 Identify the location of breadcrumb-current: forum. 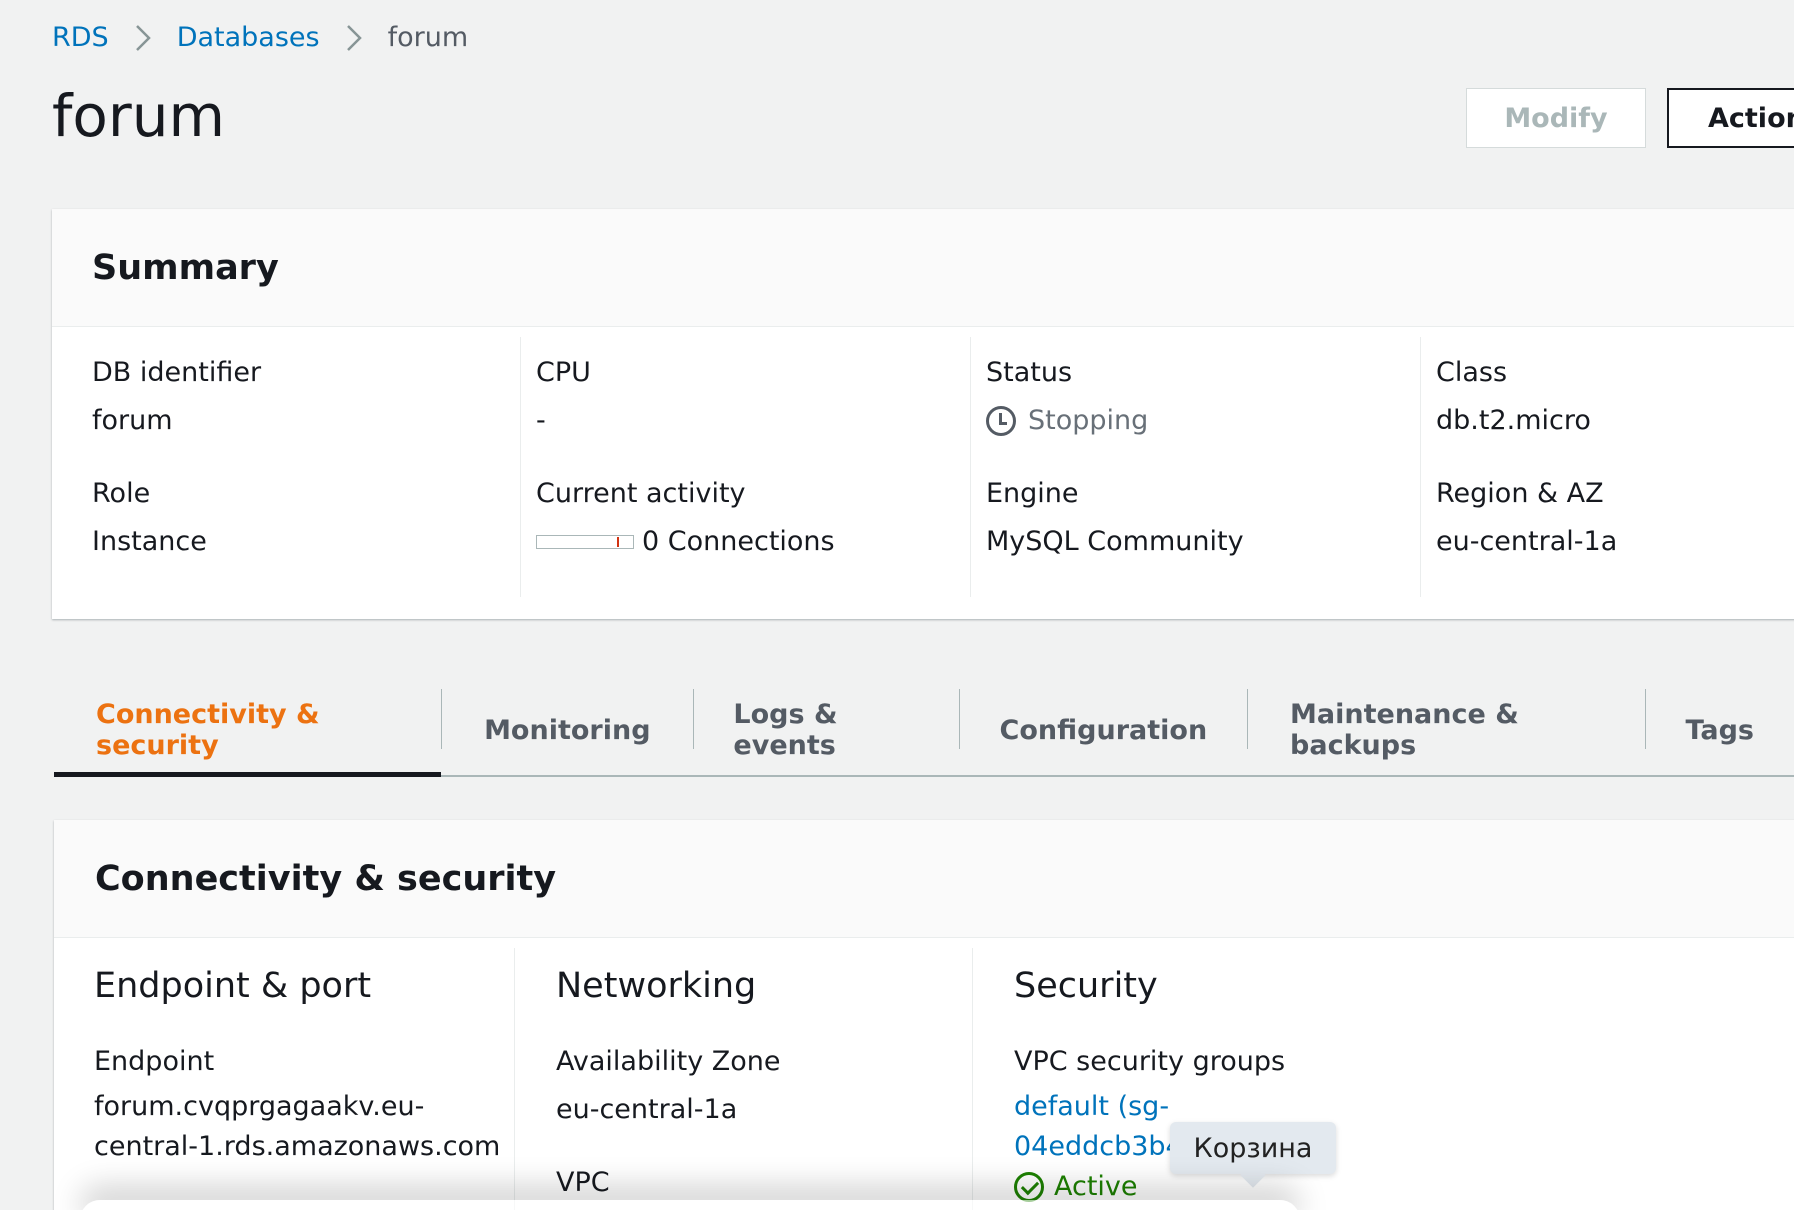
(428, 37).